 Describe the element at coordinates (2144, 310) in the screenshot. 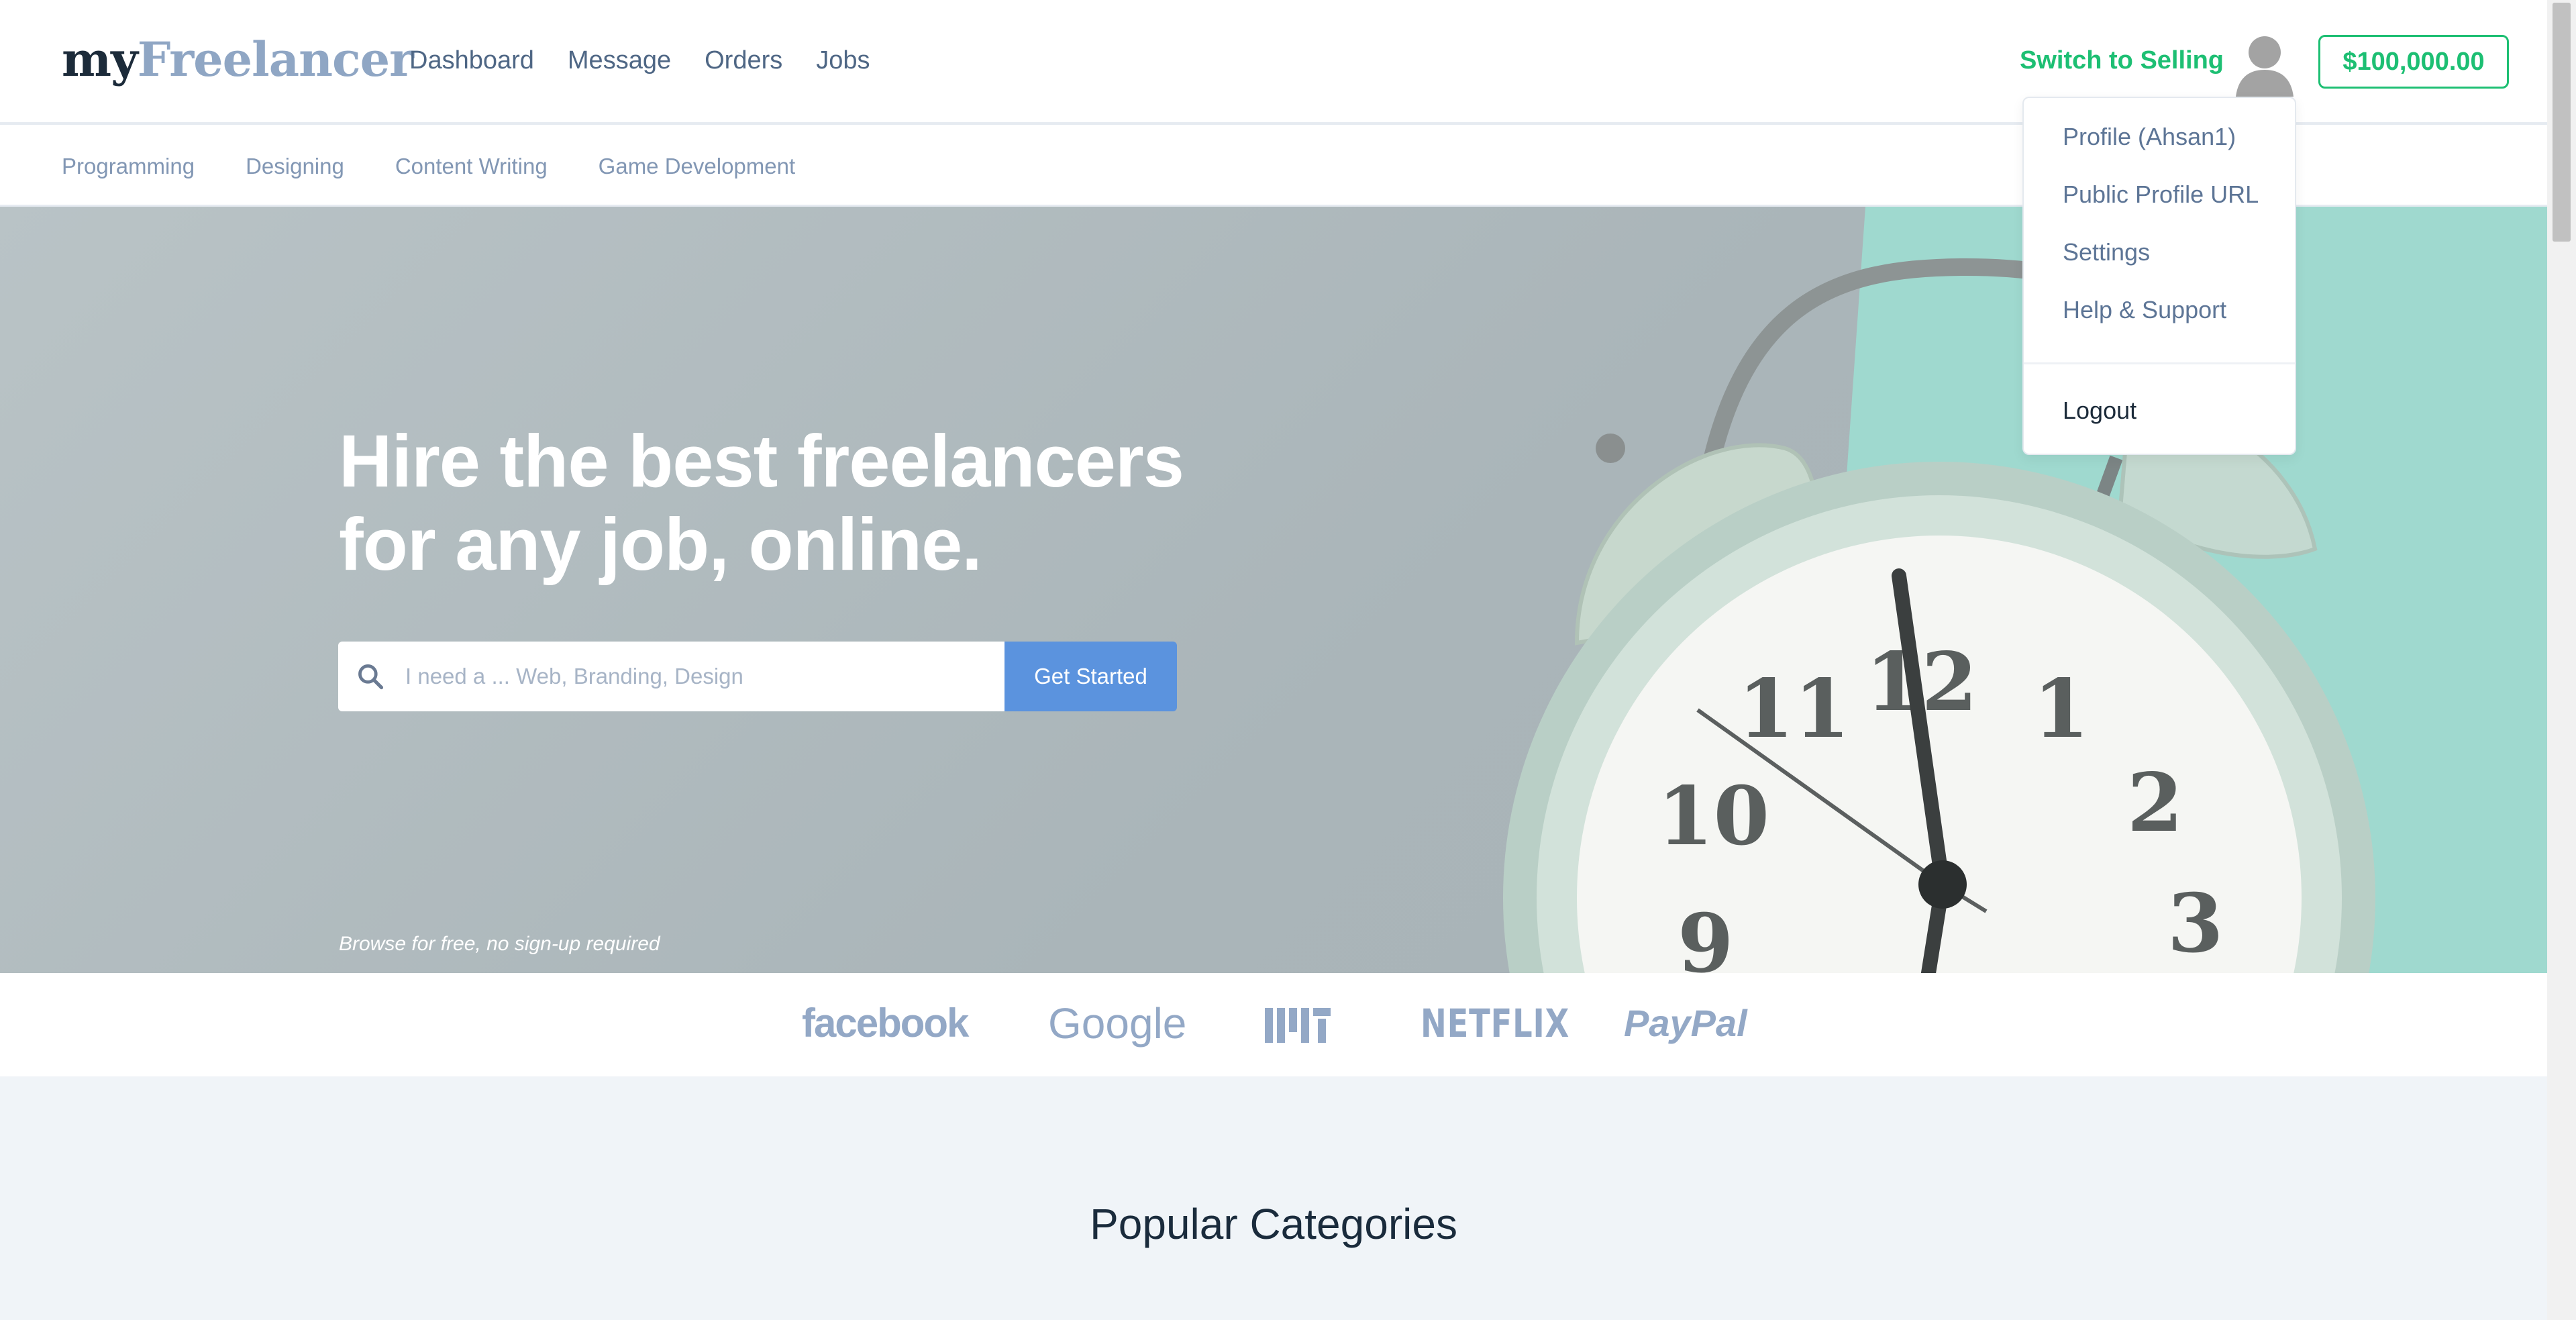

I see `dropdown-help-support: Help & Support` at that location.